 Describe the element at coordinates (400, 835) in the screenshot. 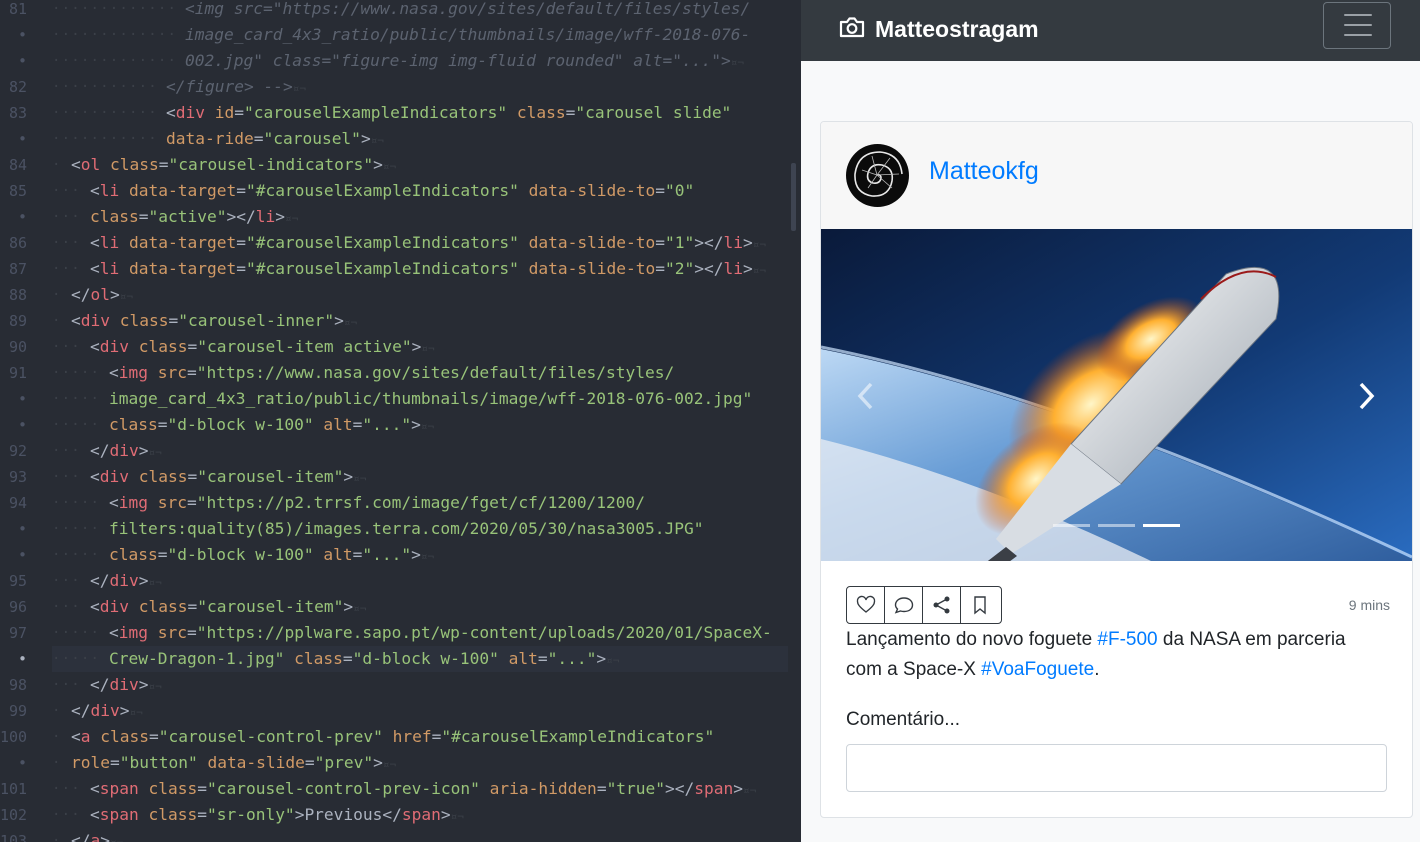

I see `code-line: 103 · </a>¤¬` at that location.